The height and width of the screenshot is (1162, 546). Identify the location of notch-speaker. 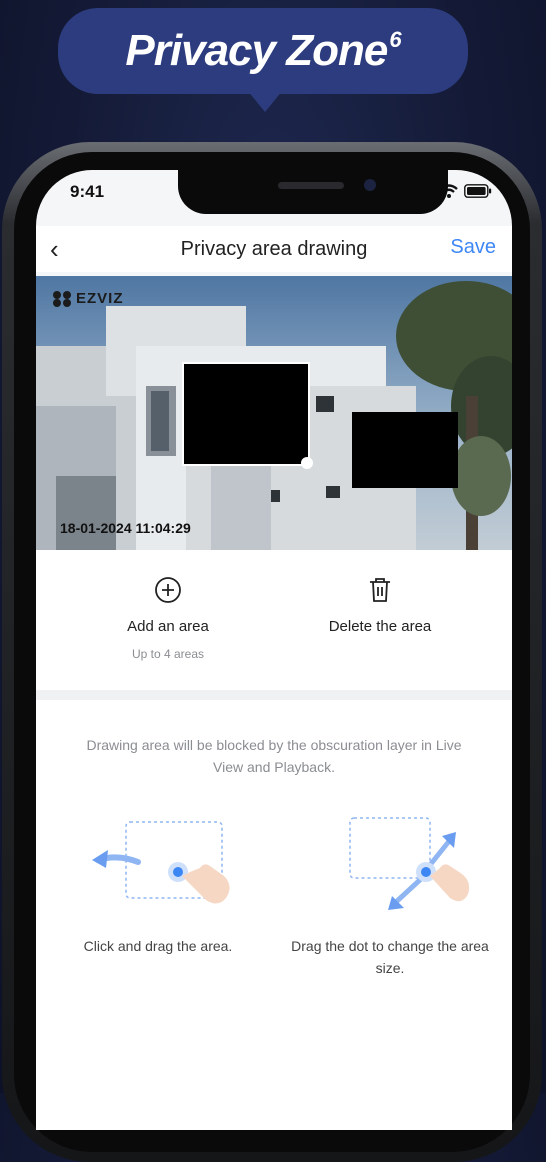
(311, 185).